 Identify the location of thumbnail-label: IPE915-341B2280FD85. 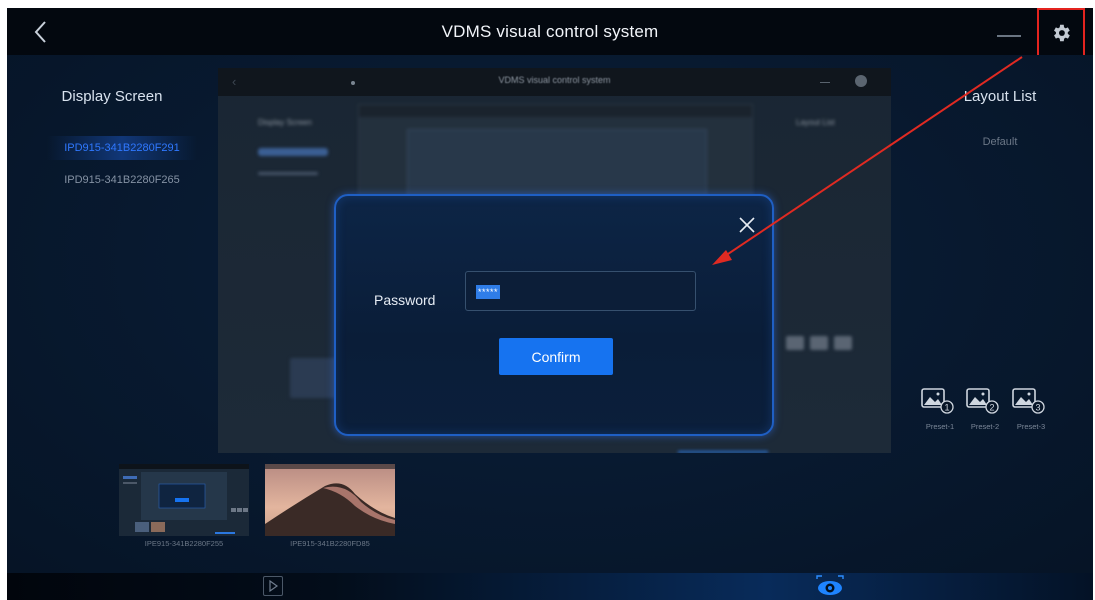
(330, 543).